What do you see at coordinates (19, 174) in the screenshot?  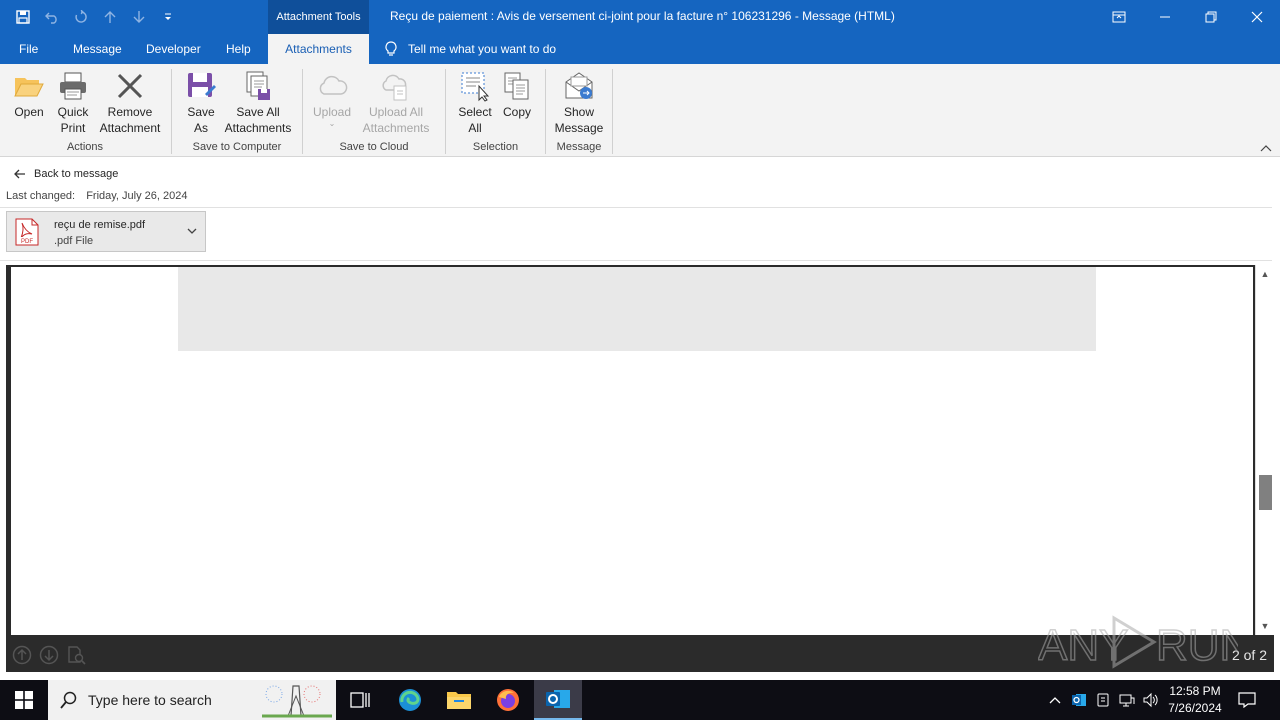 I see `back-arrow-icon` at bounding box center [19, 174].